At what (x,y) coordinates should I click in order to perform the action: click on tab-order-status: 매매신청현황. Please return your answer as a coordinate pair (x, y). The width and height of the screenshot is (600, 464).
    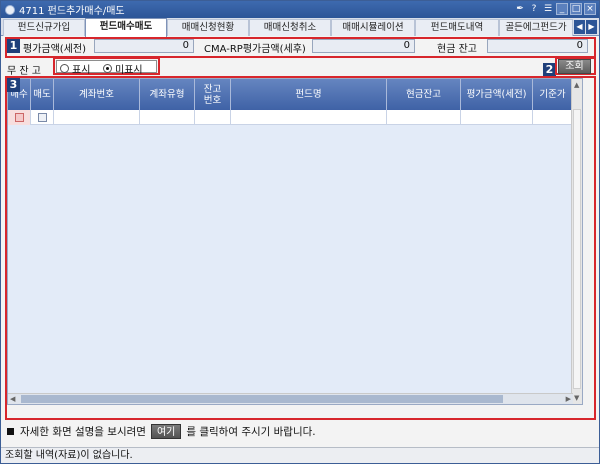
    Looking at the image, I should click on (208, 27).